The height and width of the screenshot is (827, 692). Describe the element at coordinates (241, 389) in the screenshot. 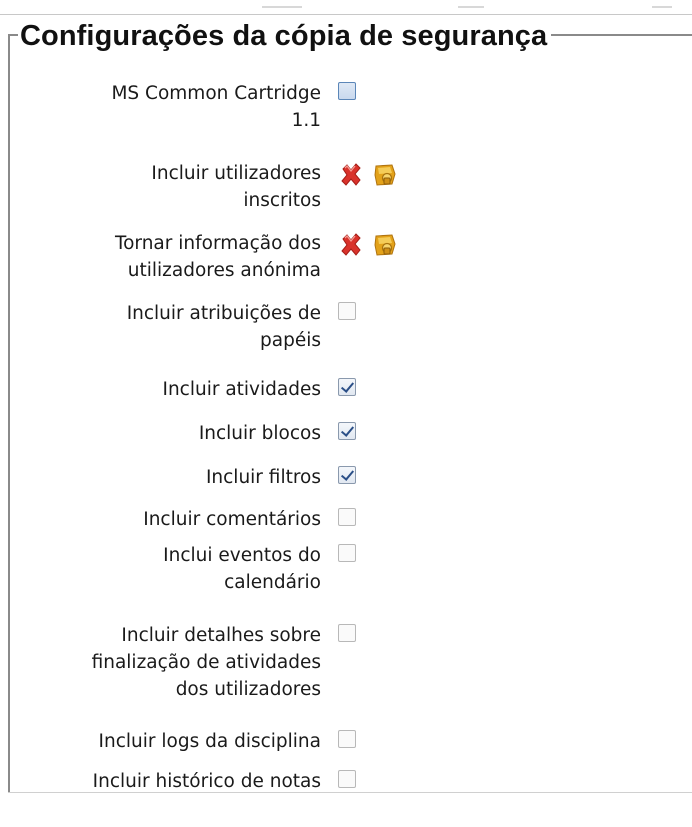

I see `setting-label: Incluir atividades` at that location.